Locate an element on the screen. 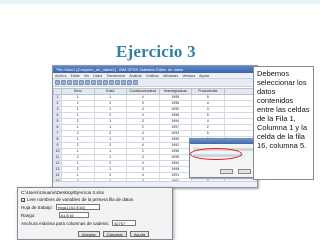 This screenshot has width=320, height=240. open-button is located at coordinates (226, 171).